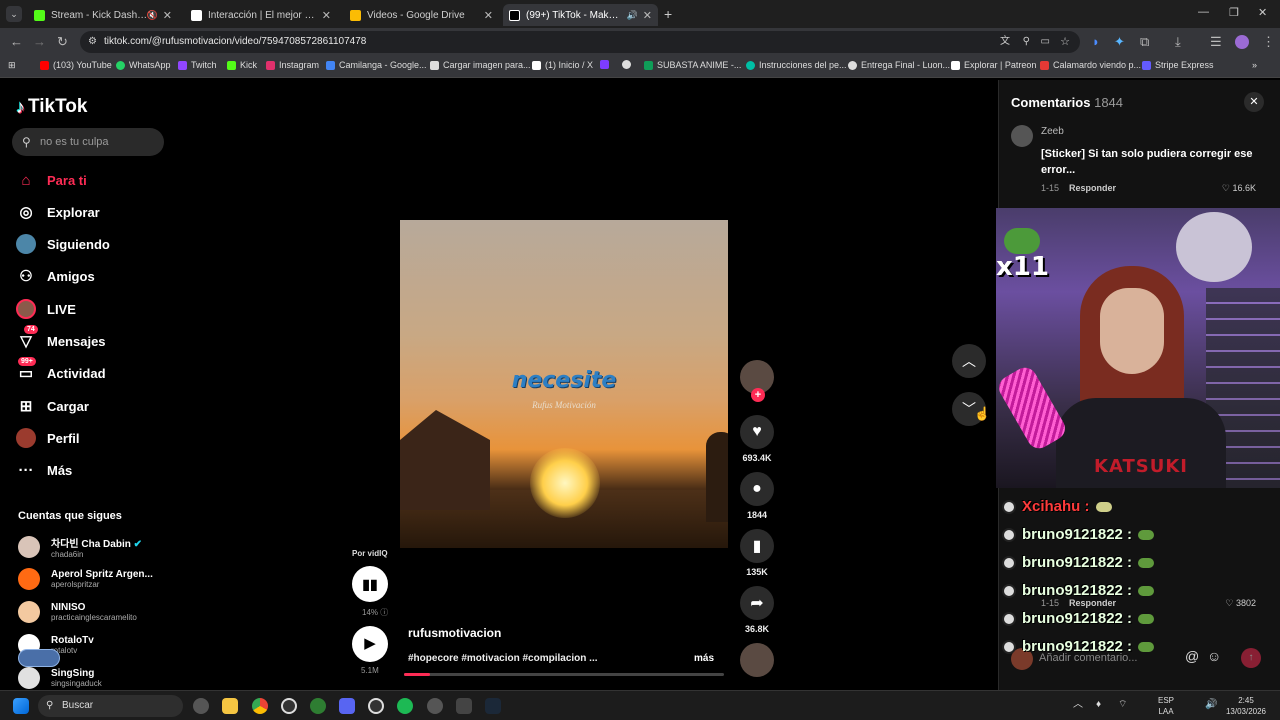 Image resolution: width=1280 pixels, height=720 pixels. I want to click on followed-account: Aperol Spritz Argen... aperolspritzar, so click(85, 579).